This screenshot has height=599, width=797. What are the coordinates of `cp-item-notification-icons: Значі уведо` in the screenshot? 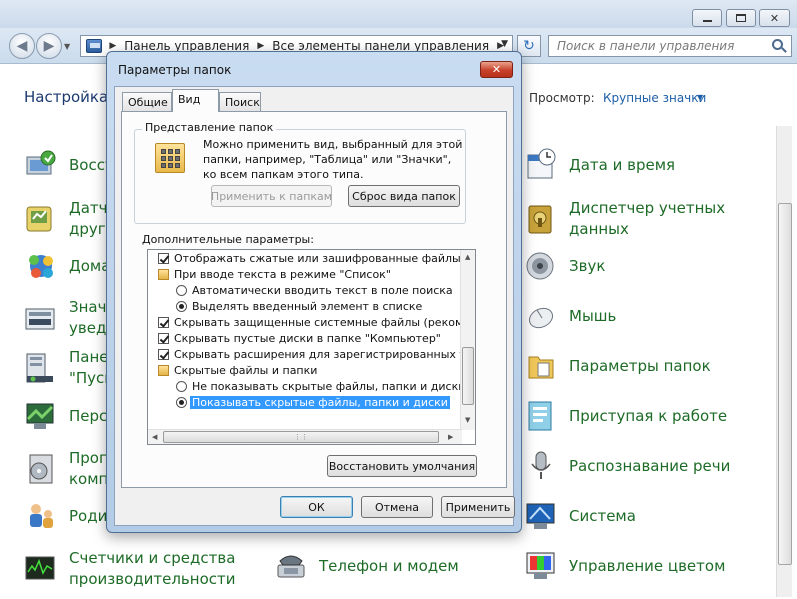 It's located at (70, 318).